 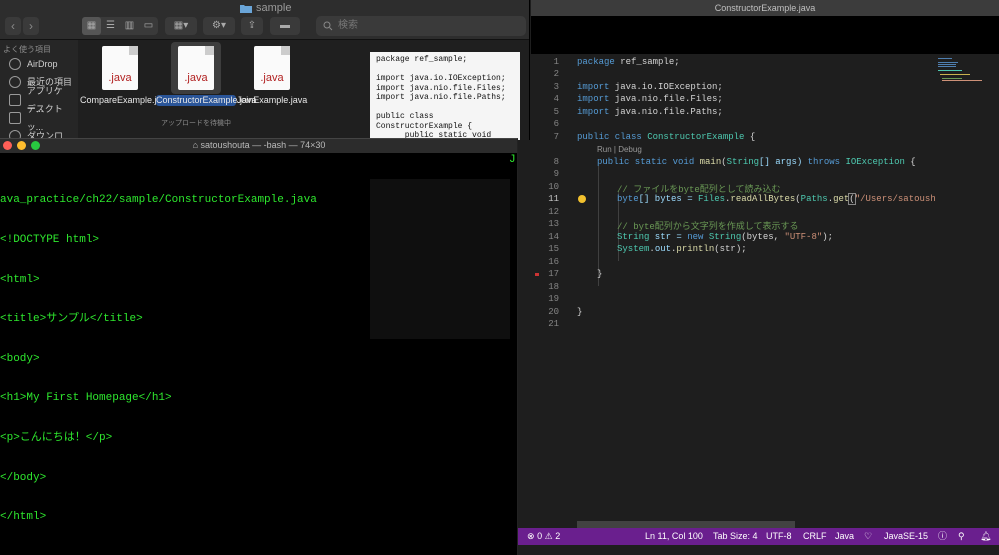 I want to click on line-ending: CRLF, so click(x=815, y=536).